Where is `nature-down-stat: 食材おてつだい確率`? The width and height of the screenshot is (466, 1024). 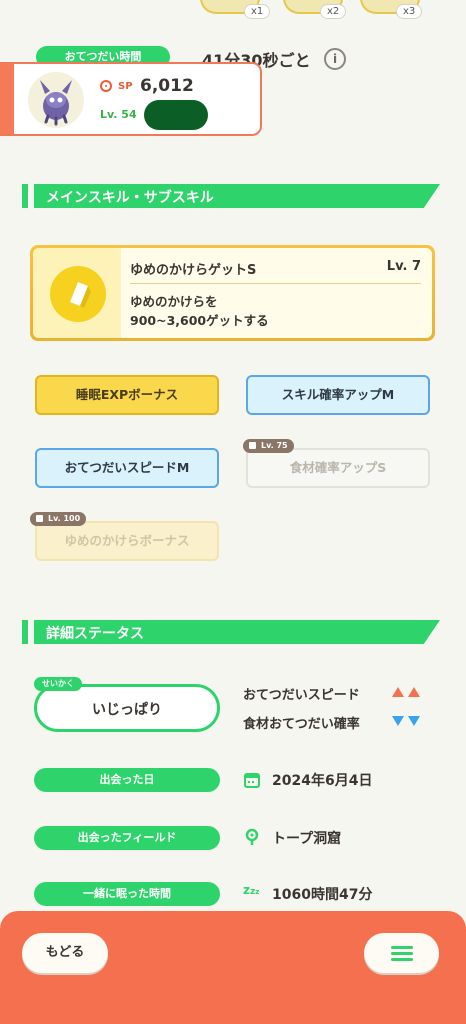 nature-down-stat: 食材おてつだい確率 is located at coordinates (301, 724).